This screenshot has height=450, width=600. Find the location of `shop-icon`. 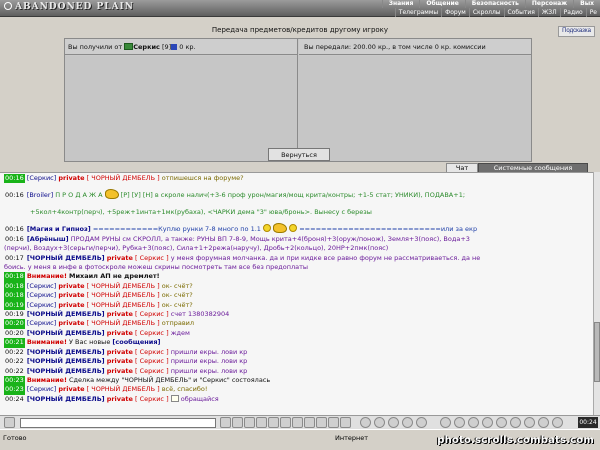

shop-icon is located at coordinates (445, 422).